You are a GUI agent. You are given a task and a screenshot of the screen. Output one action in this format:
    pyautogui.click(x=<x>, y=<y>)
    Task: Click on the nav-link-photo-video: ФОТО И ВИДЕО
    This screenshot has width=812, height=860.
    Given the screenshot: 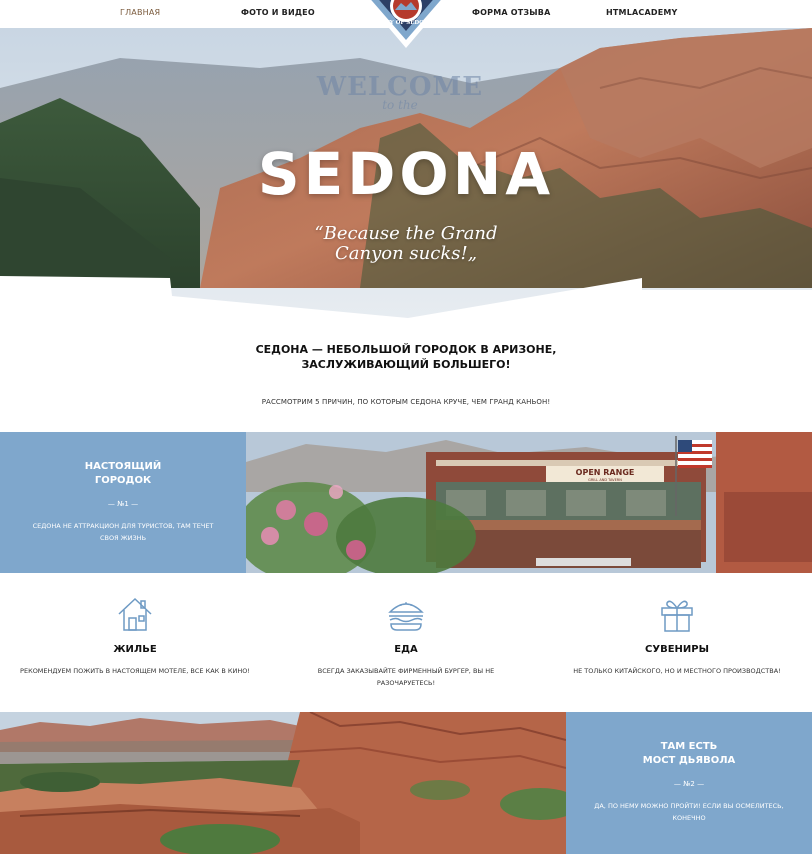 What is the action you would take?
    pyautogui.click(x=278, y=12)
    